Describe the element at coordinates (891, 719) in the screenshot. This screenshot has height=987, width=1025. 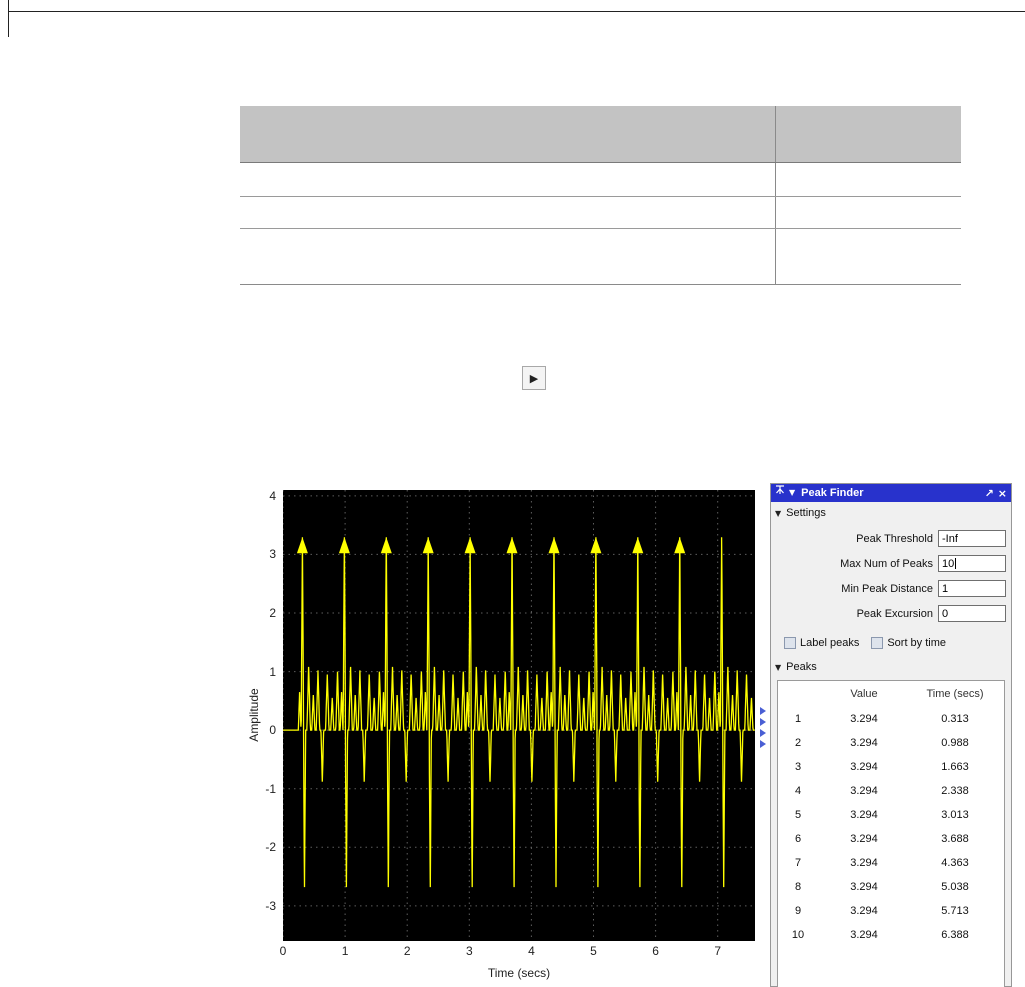
I see `table-row: 1 3.294 0.313` at that location.